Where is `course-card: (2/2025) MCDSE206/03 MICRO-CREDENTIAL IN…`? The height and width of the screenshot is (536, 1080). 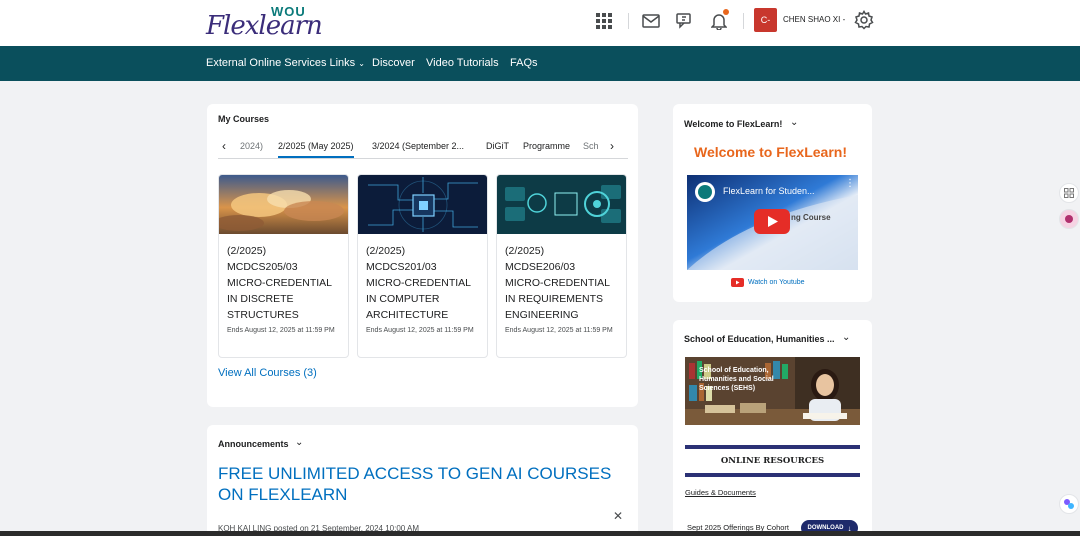 course-card: (2/2025) MCDSE206/03 MICRO-CREDENTIAL IN… is located at coordinates (561, 266).